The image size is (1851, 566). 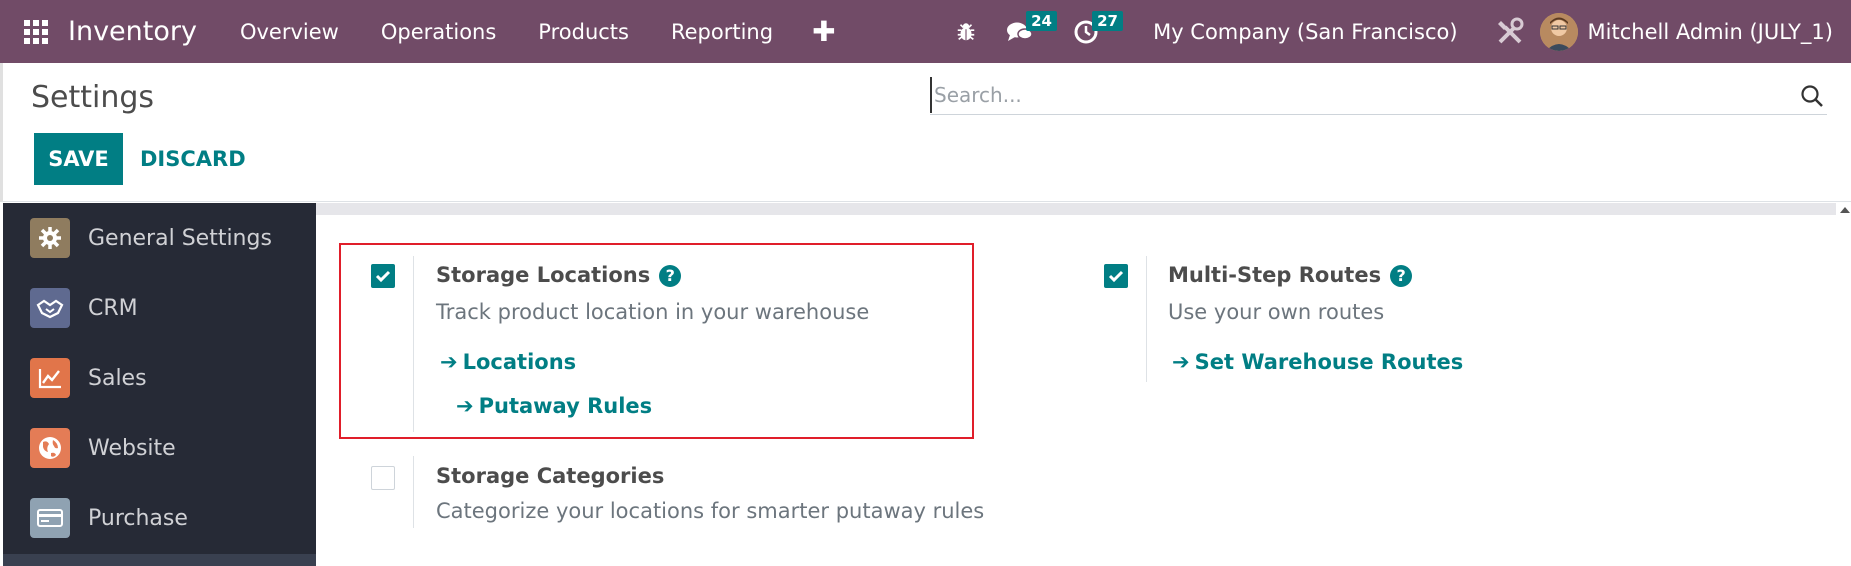 I want to click on multi-step-routes-description: Use your own routes, so click(x=1276, y=312).